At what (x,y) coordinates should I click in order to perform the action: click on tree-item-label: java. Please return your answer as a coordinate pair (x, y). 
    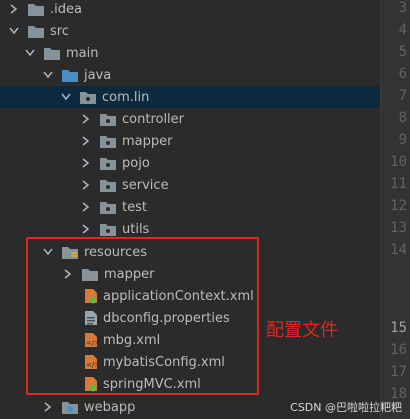
    Looking at the image, I should click on (98, 75).